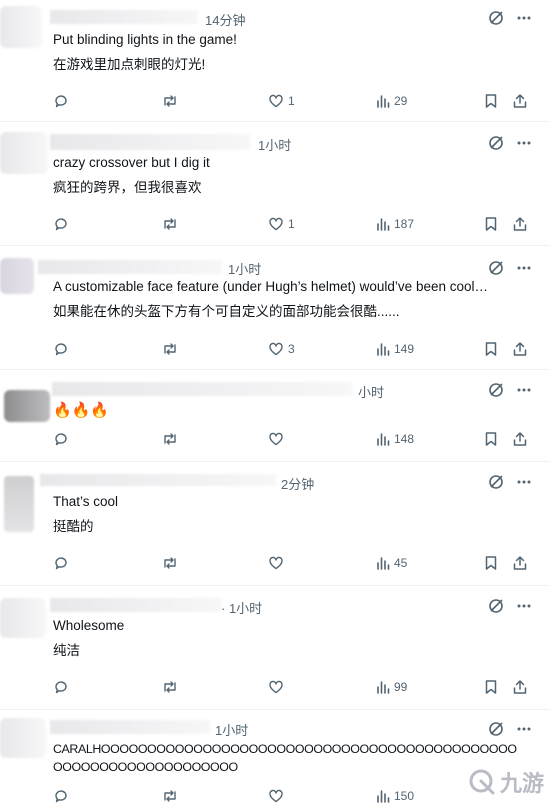  What do you see at coordinates (225, 19) in the screenshot?
I see `timestamp: 14分钟` at bounding box center [225, 19].